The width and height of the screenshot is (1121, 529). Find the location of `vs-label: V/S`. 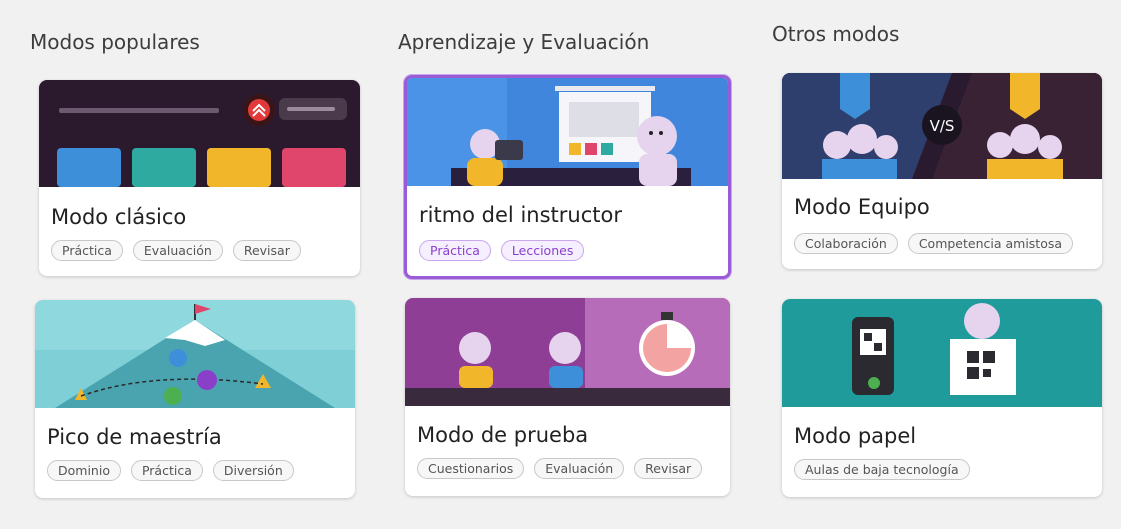

vs-label: V/S is located at coordinates (942, 126).